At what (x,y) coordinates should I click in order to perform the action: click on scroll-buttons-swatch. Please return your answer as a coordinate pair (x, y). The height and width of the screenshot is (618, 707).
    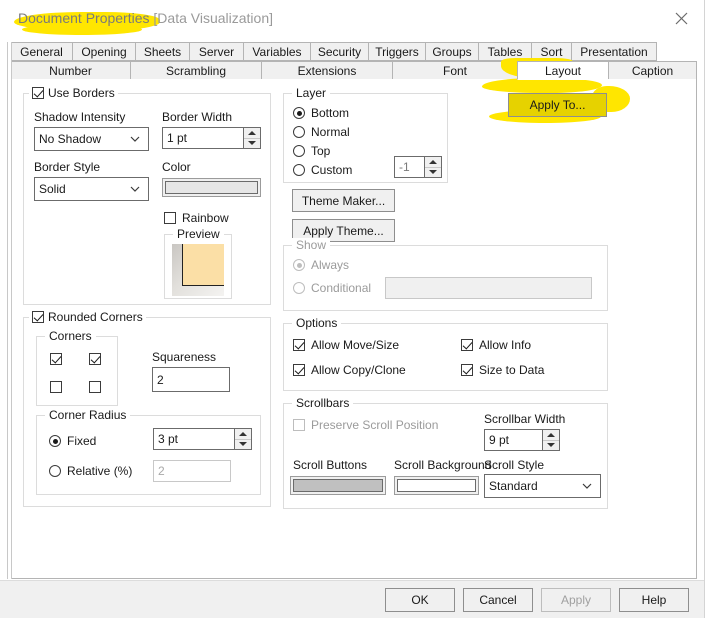
    Looking at the image, I should click on (338, 485).